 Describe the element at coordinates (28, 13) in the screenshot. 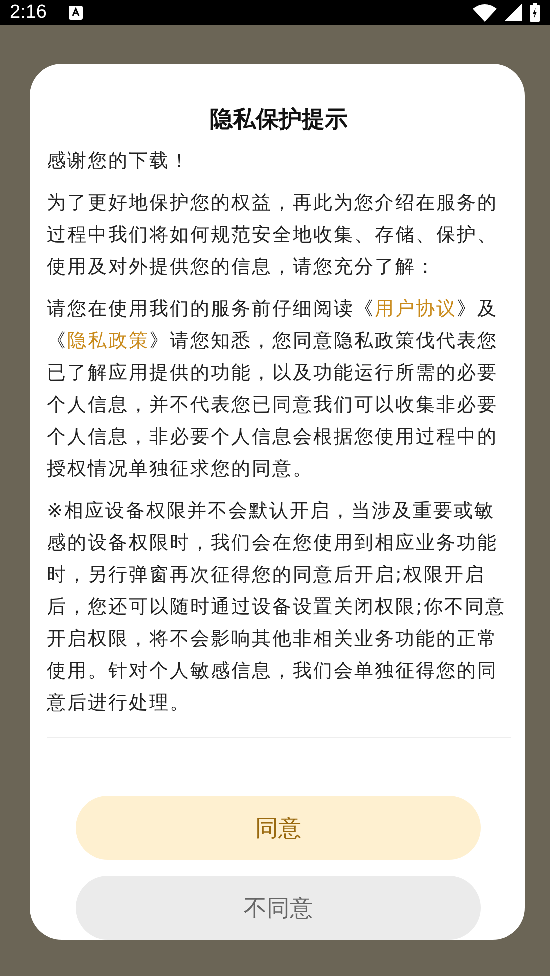

I see `status-time: 2:16` at that location.